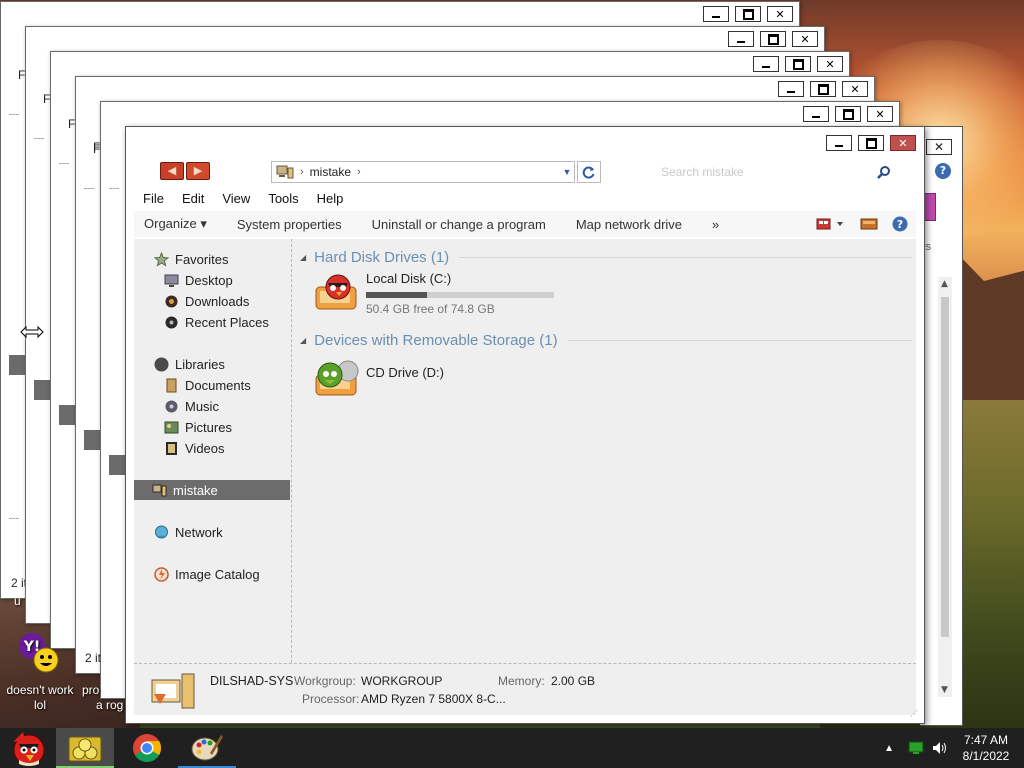  What do you see at coordinates (171, 322) in the screenshot?
I see `recent-places-icon` at bounding box center [171, 322].